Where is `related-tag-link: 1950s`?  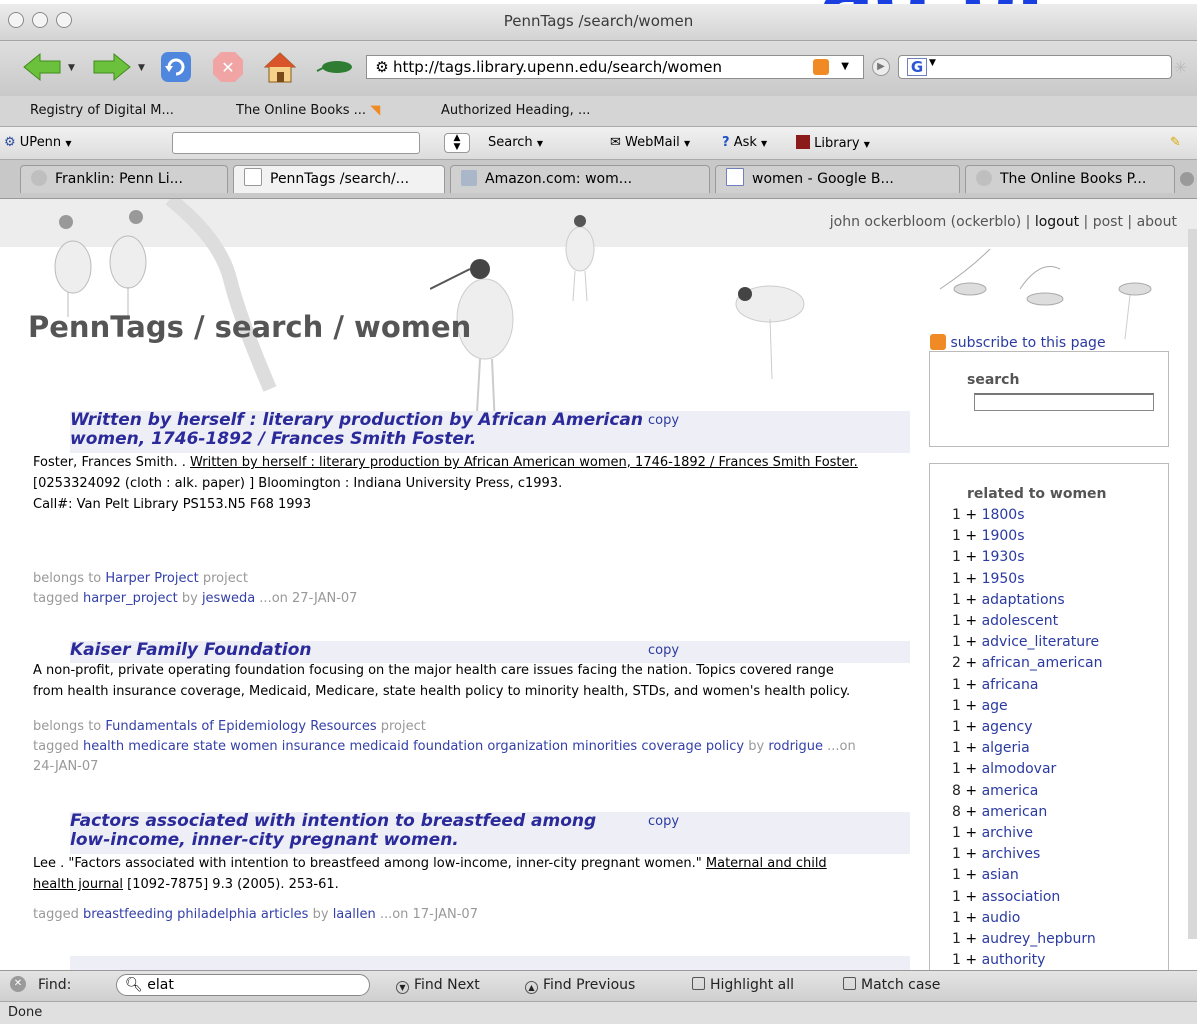
related-tag-link: 1950s is located at coordinates (1003, 579).